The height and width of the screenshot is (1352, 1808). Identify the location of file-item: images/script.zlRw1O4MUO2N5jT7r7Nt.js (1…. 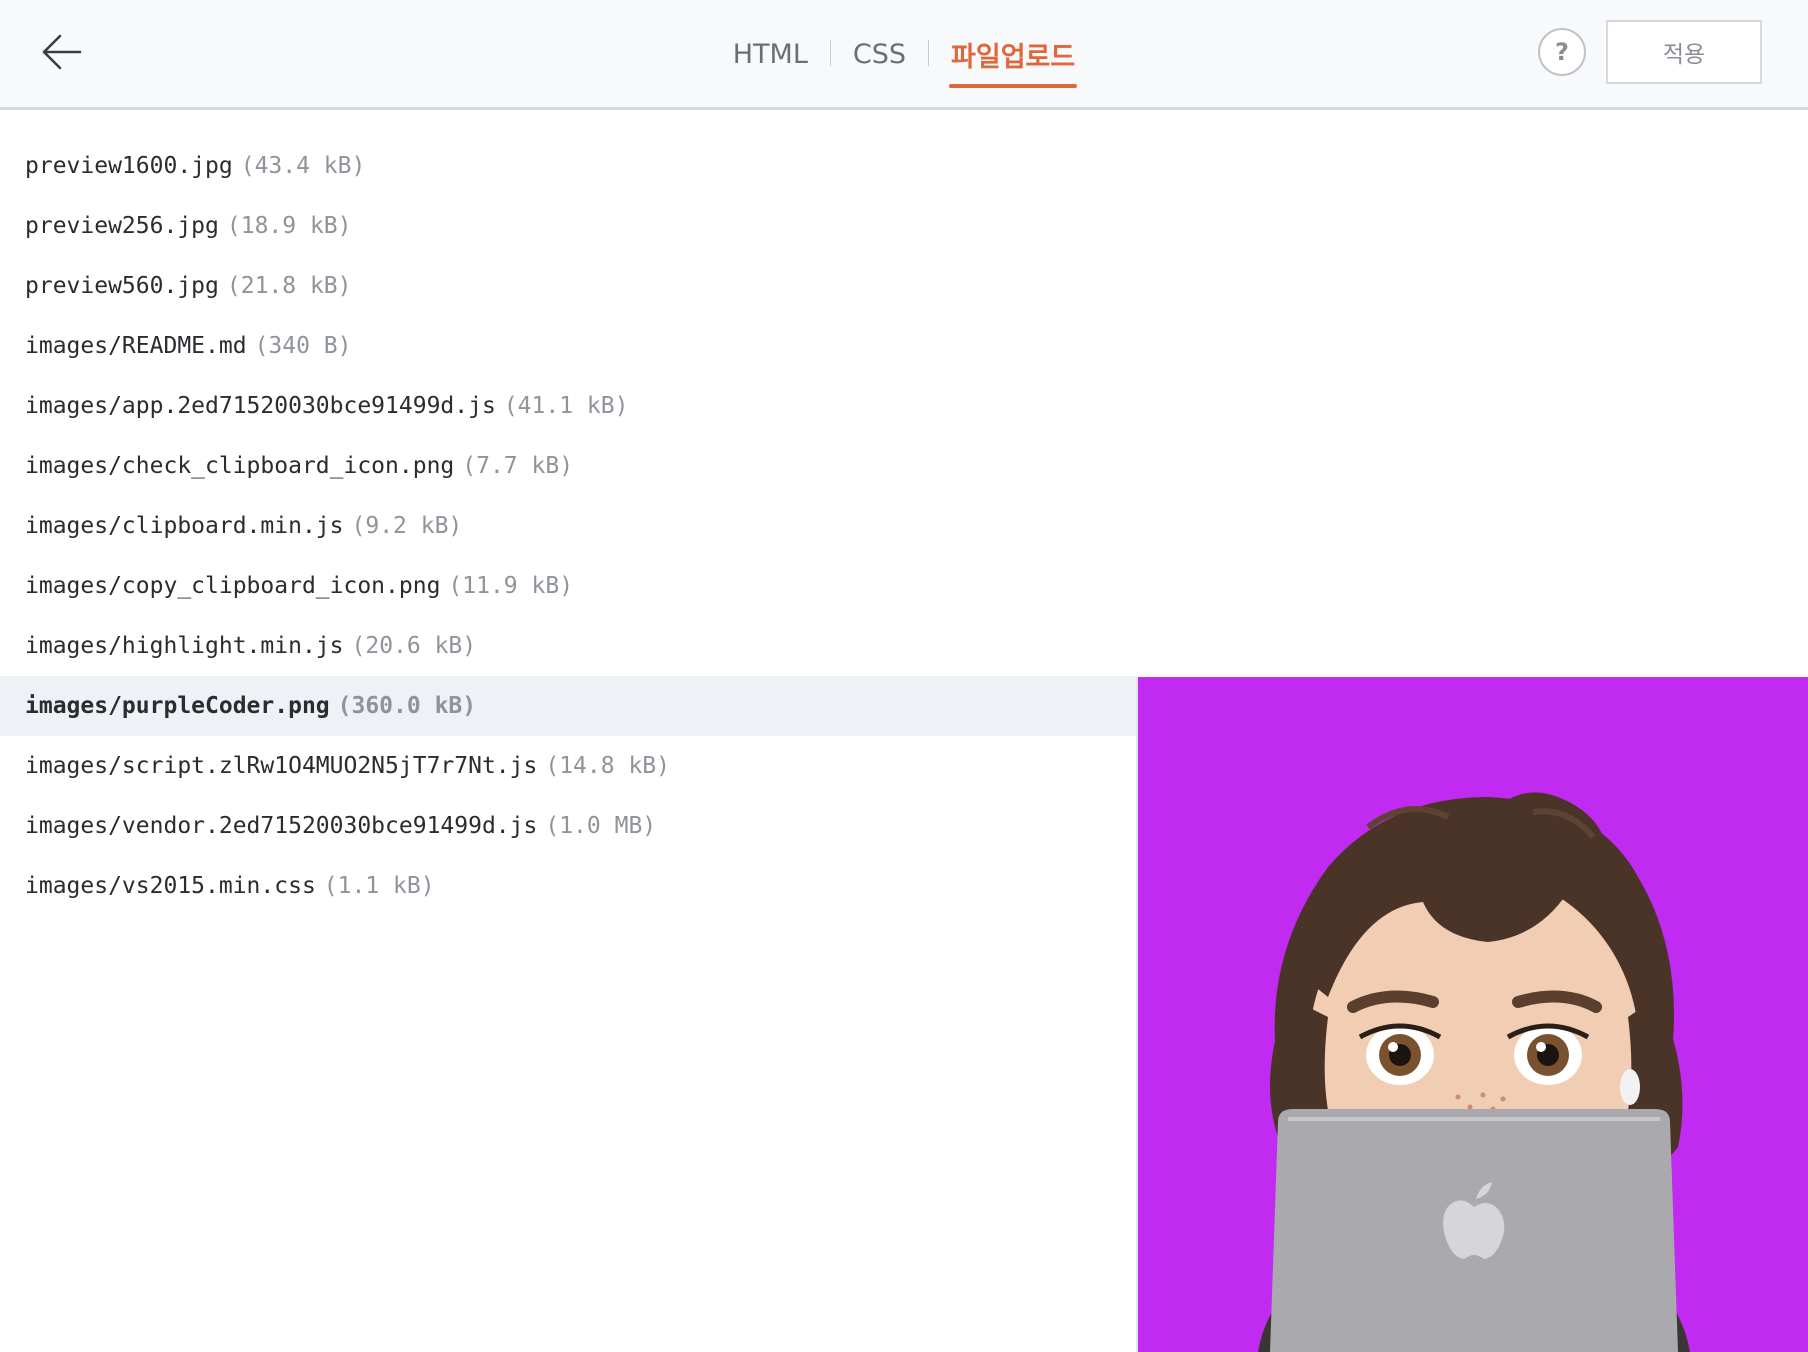
(568, 766).